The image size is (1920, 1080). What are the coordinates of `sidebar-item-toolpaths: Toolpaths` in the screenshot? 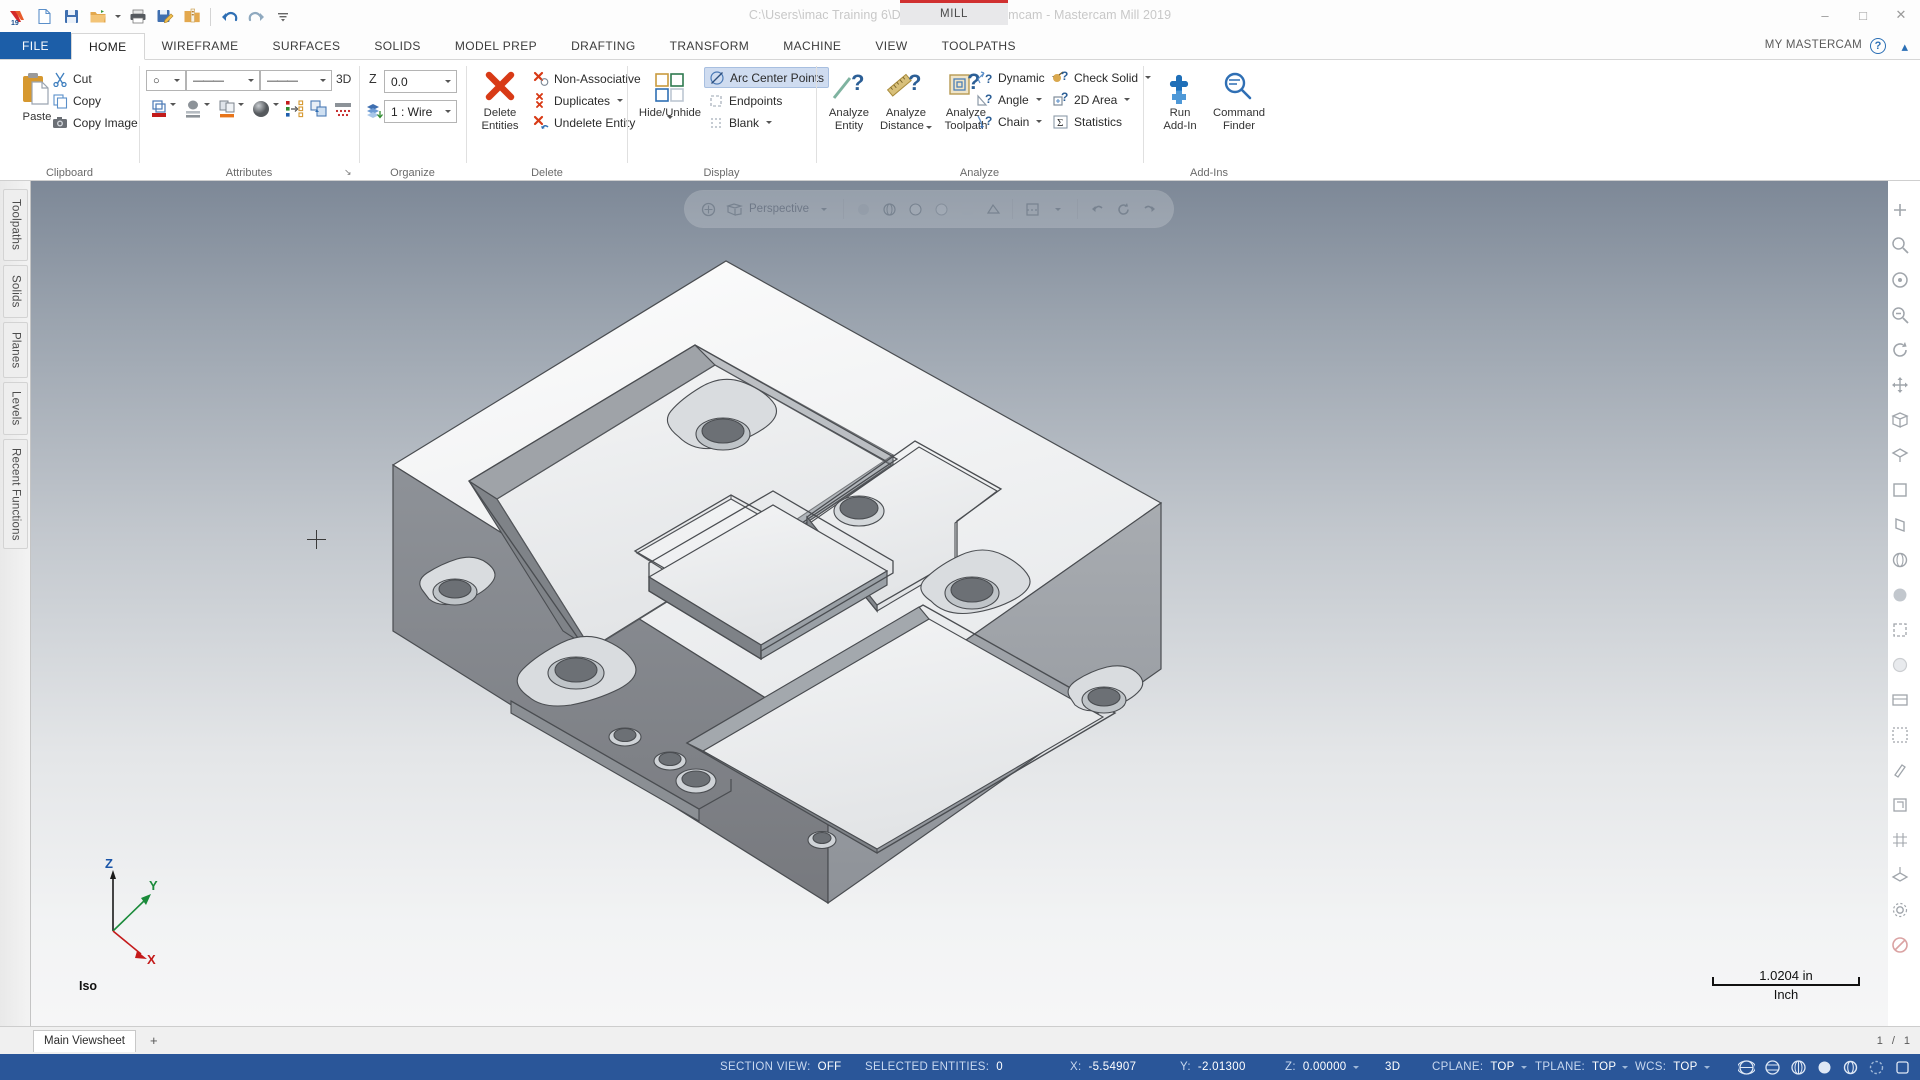 It's located at (15, 225).